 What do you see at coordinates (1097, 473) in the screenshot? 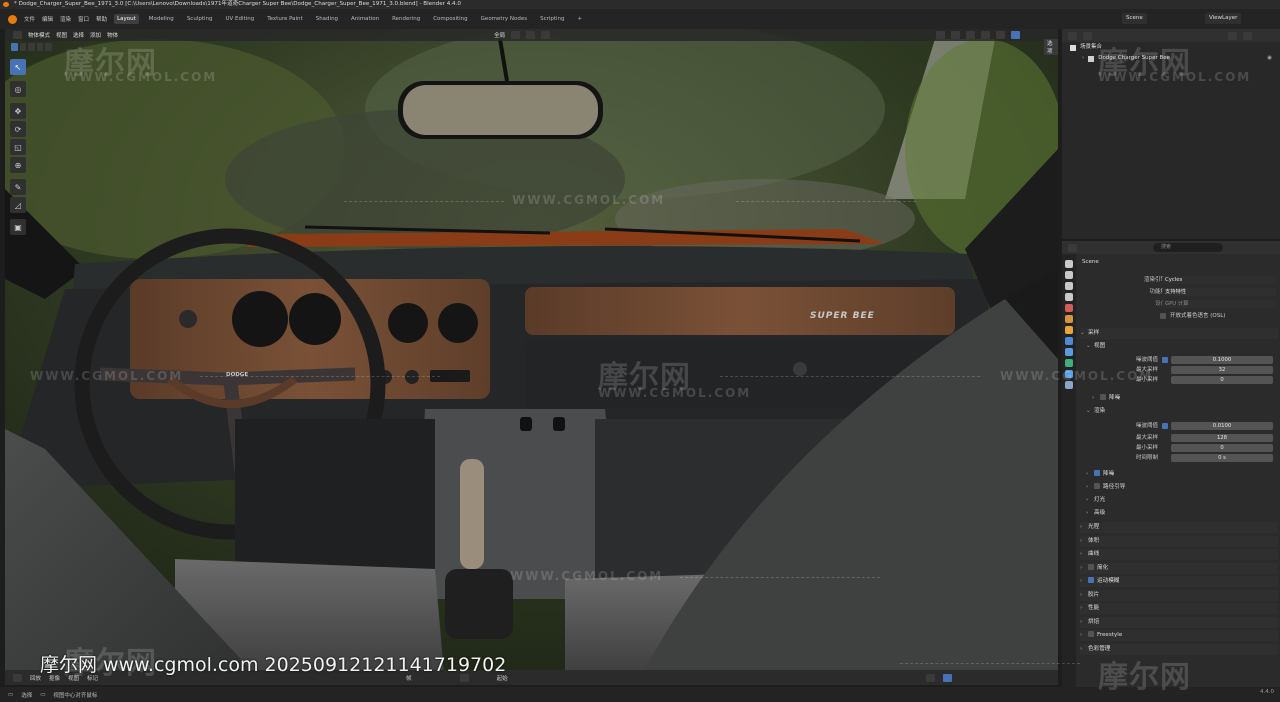
I see `denoise-checkbox` at bounding box center [1097, 473].